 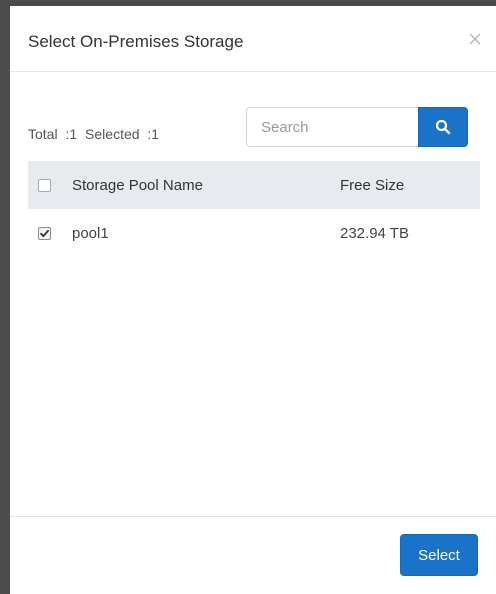 I want to click on pool-name-cell: pool1, so click(x=90, y=233).